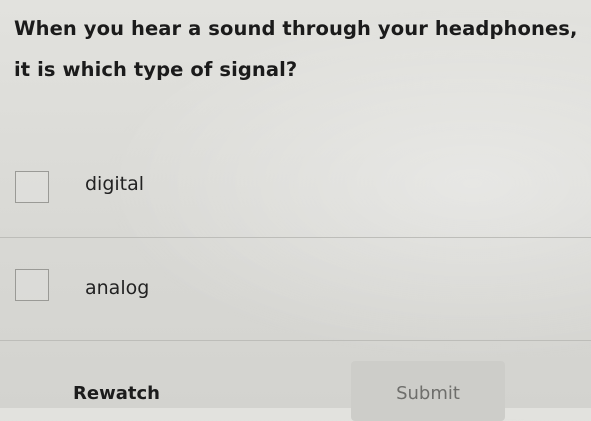 Image resolution: width=591 pixels, height=421 pixels. Describe the element at coordinates (115, 184) in the screenshot. I see `option-label: digital` at that location.